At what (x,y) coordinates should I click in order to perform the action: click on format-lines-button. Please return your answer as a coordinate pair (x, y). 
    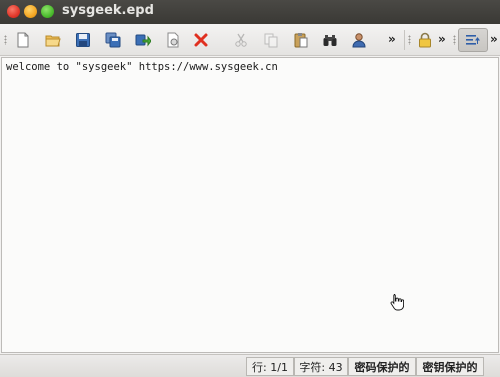
    Looking at the image, I should click on (473, 40).